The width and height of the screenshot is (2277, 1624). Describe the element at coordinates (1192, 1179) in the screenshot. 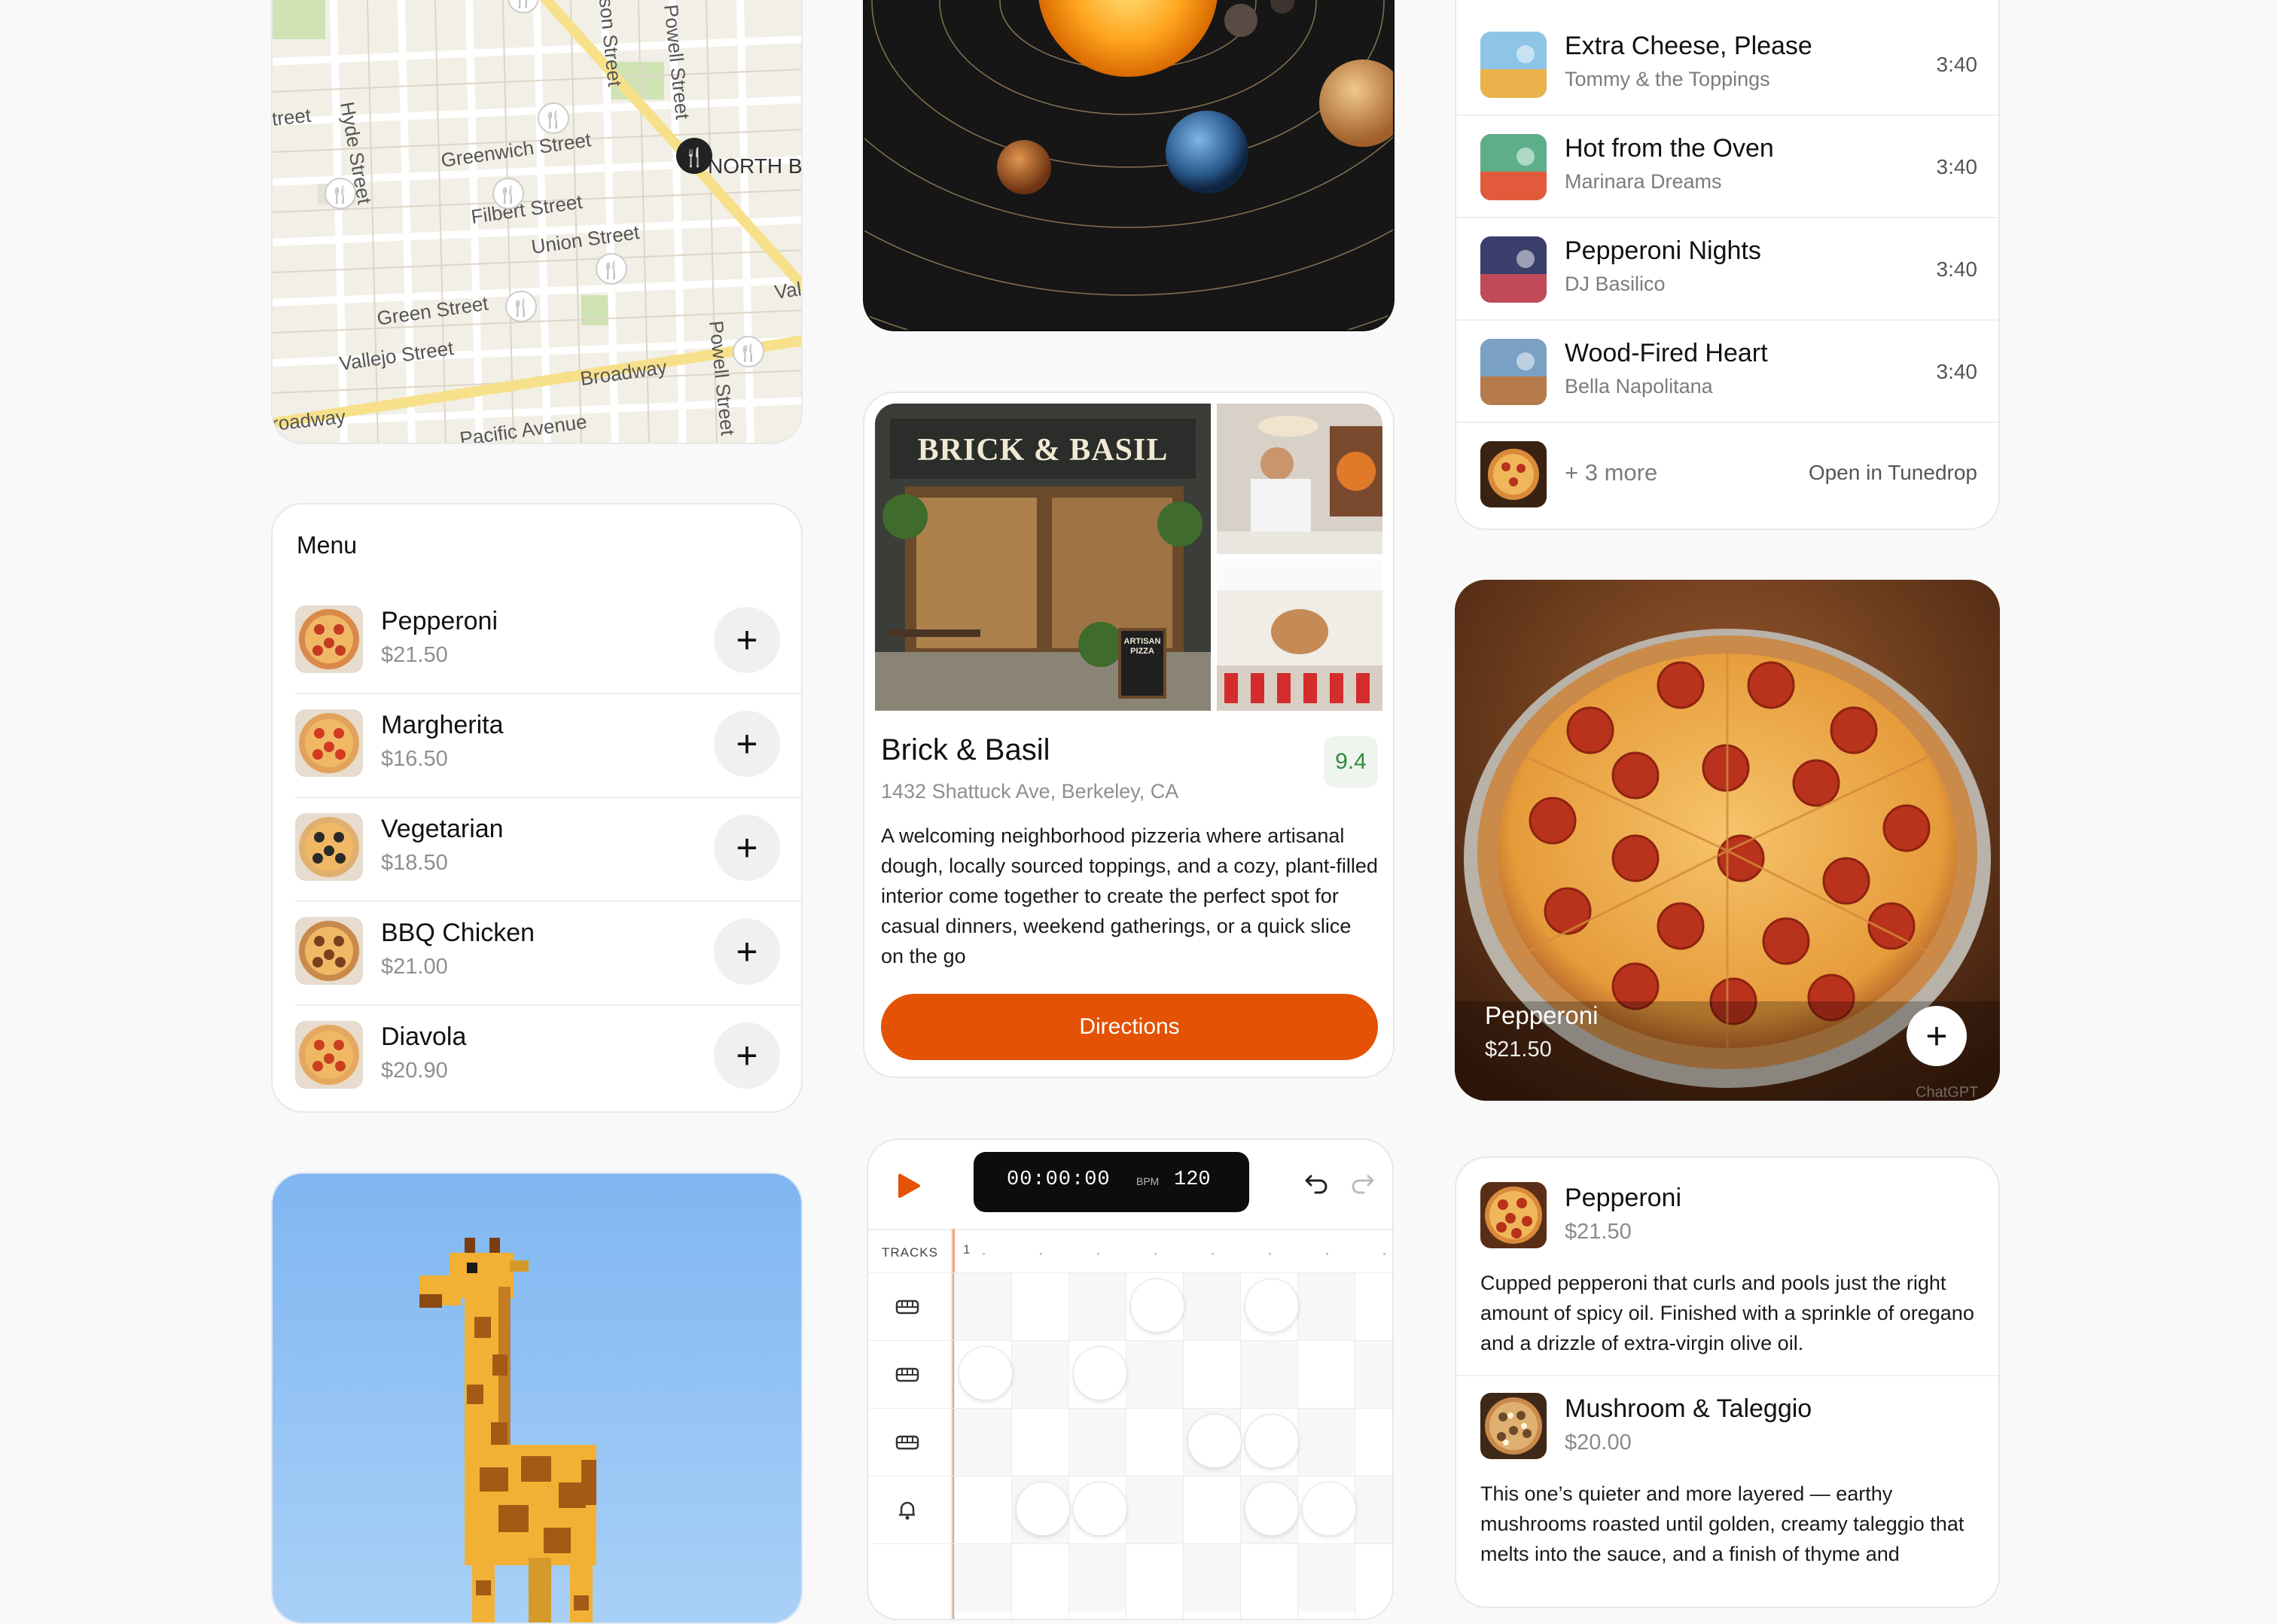

I see `bpm-value: 120` at that location.